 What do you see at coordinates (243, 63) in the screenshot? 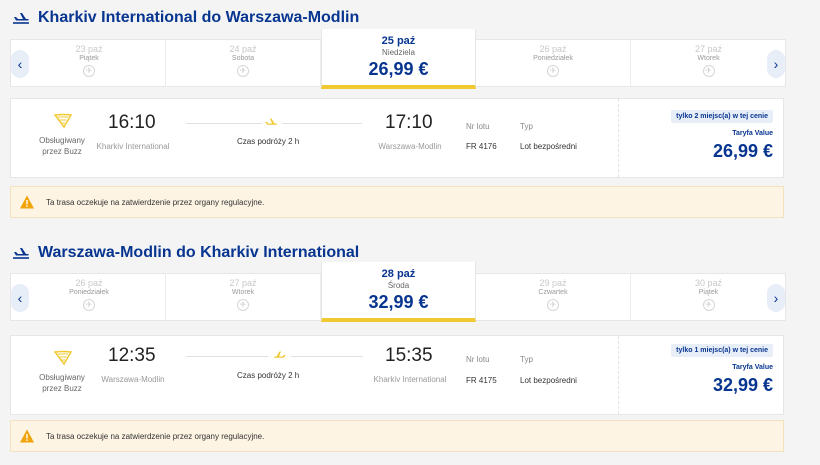
I see `date-option: 24 paź Sobota ✈` at bounding box center [243, 63].